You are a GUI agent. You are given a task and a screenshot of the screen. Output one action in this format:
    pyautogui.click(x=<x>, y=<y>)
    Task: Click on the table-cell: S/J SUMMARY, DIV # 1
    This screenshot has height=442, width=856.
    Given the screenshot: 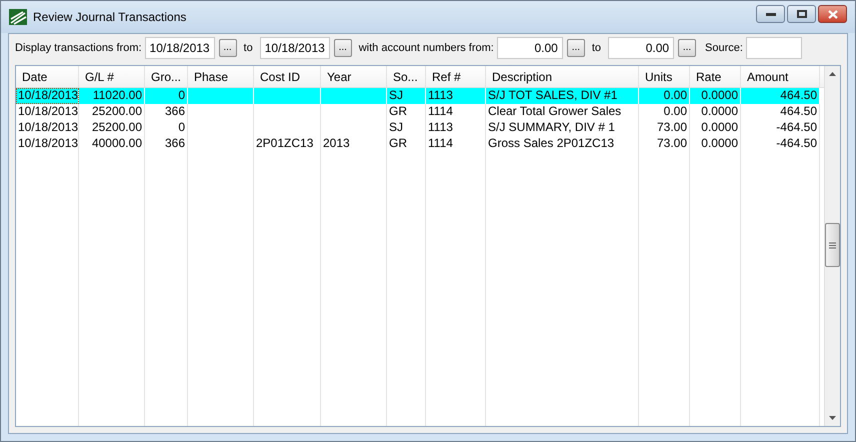 What is the action you would take?
    pyautogui.click(x=562, y=128)
    